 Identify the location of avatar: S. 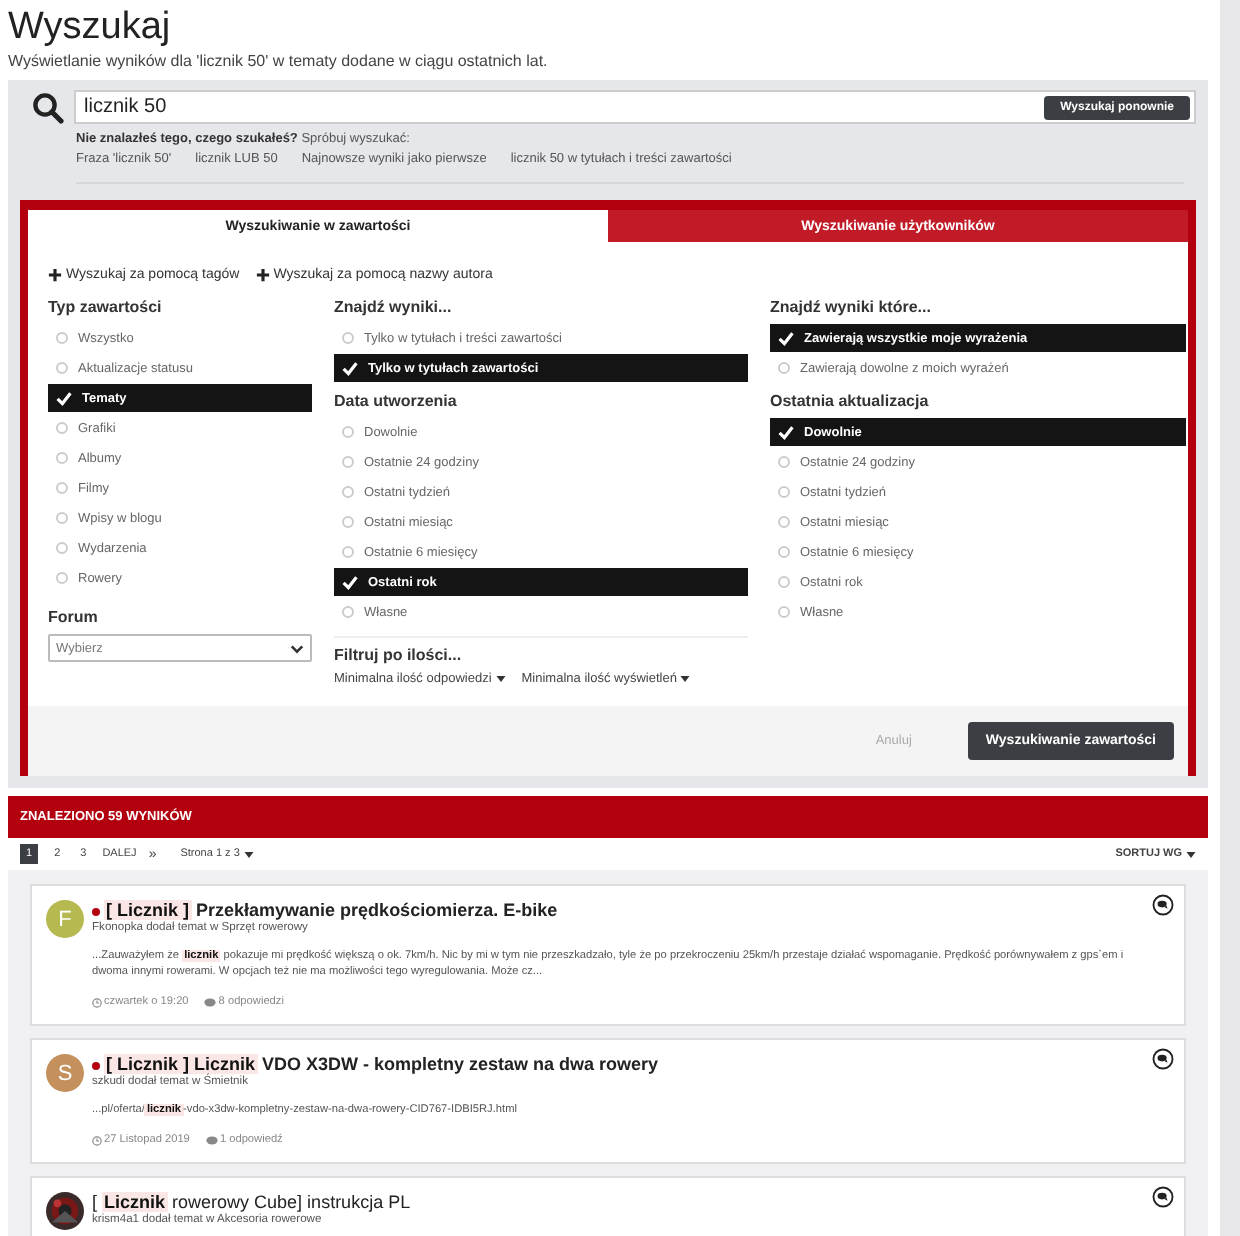
(65, 1073).